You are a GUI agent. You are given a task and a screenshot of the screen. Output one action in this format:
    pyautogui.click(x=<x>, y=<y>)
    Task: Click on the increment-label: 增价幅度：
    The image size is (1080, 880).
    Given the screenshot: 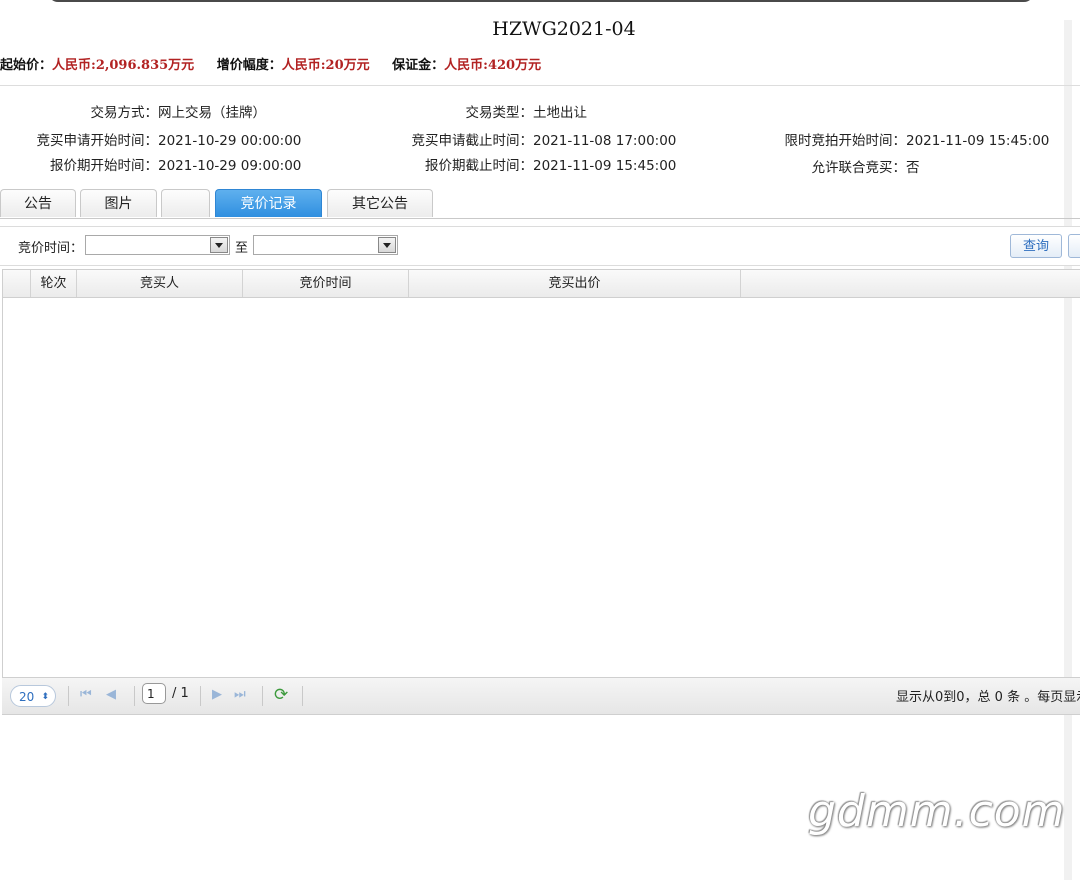 What is the action you would take?
    pyautogui.click(x=249, y=65)
    